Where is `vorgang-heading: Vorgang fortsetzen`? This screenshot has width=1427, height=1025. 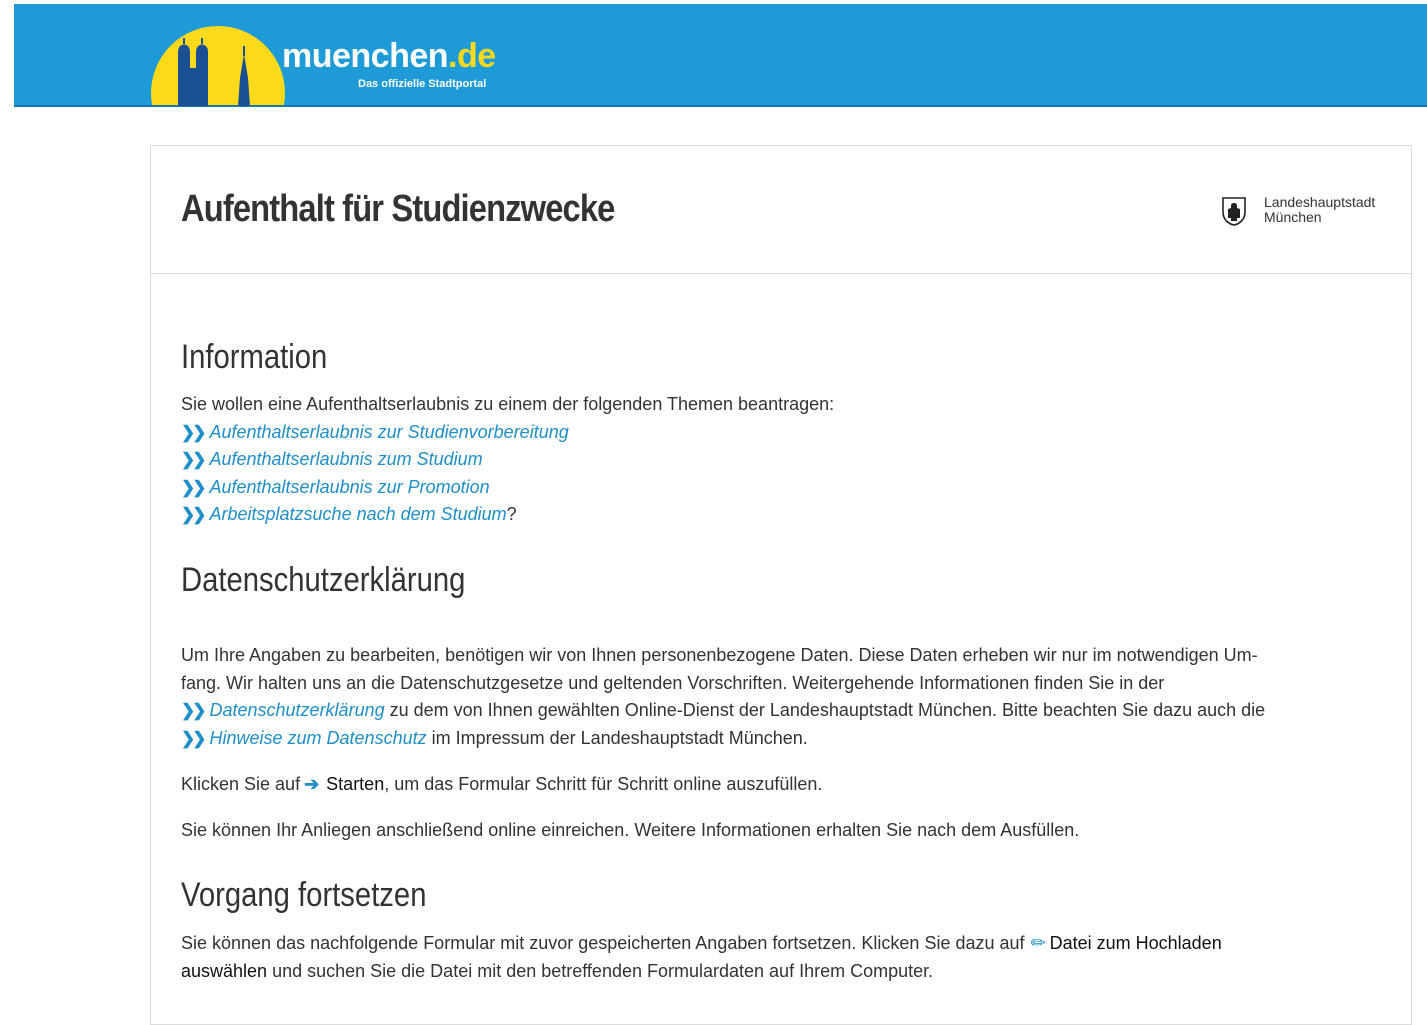 vorgang-heading: Vorgang fortsetzen is located at coordinates (304, 895).